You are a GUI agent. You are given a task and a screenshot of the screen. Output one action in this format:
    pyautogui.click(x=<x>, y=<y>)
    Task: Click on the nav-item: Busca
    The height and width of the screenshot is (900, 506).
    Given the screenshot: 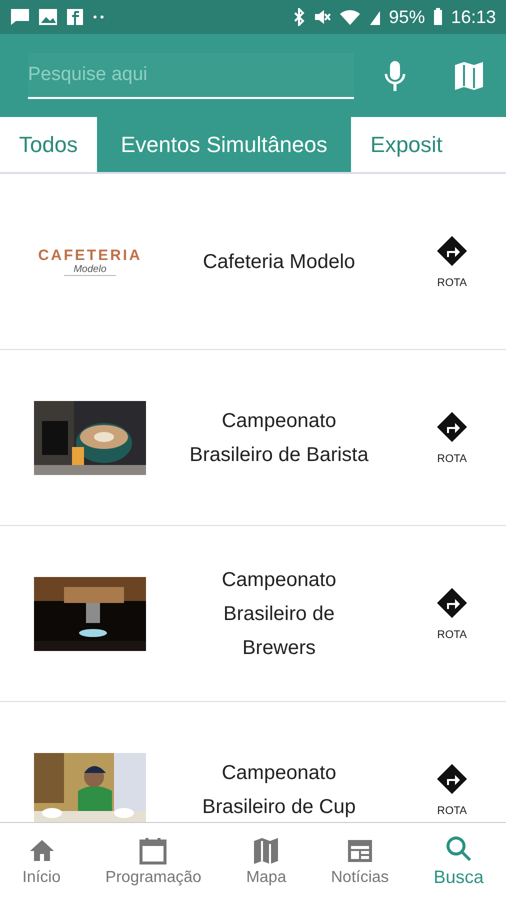 What is the action you would take?
    pyautogui.click(x=459, y=861)
    